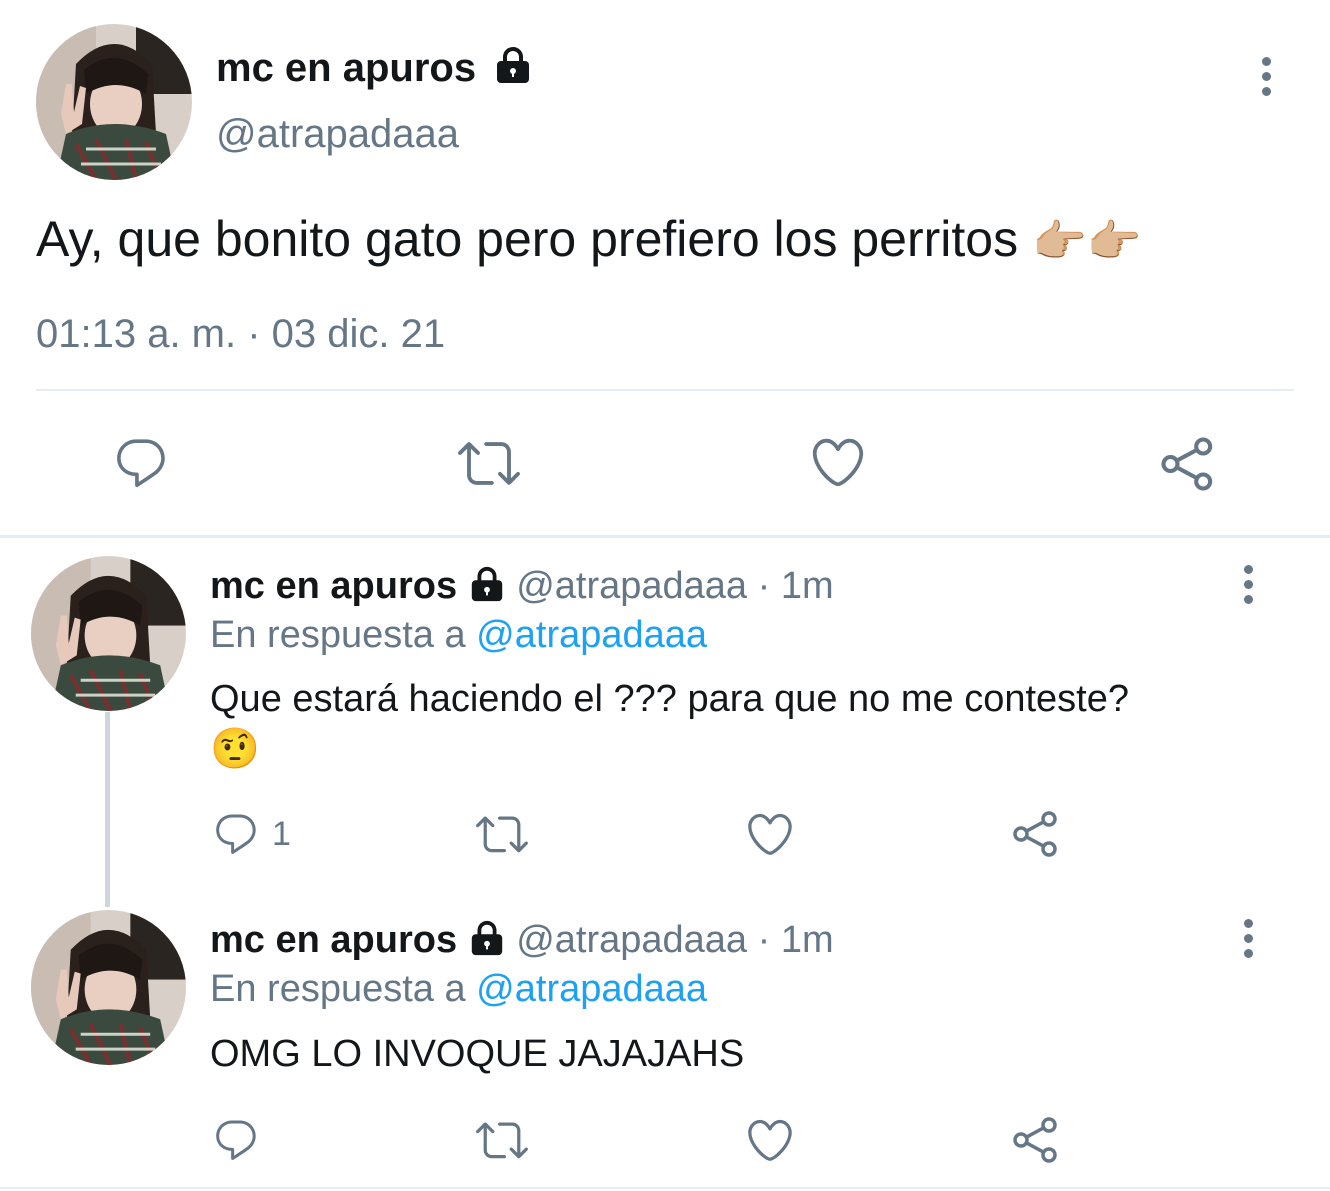  What do you see at coordinates (665, 1188) in the screenshot?
I see `bottom-divider` at bounding box center [665, 1188].